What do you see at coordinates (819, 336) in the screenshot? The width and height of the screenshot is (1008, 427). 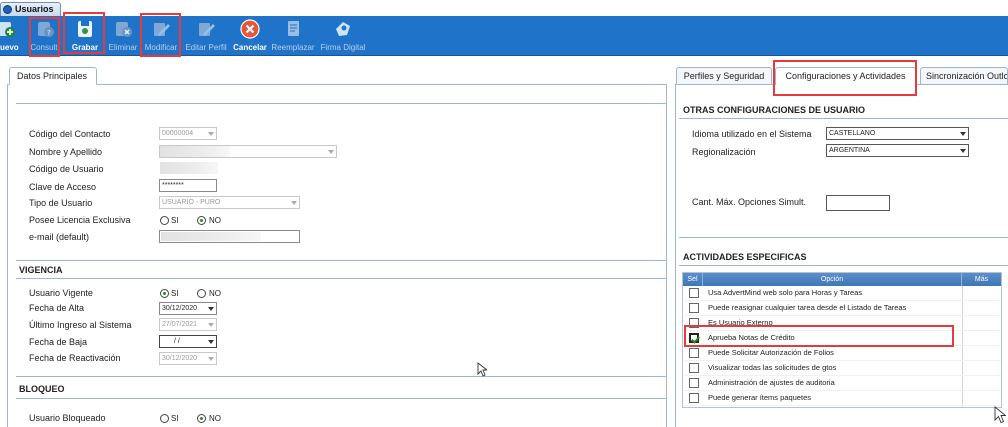 I see `highlight-aprueba-notas` at bounding box center [819, 336].